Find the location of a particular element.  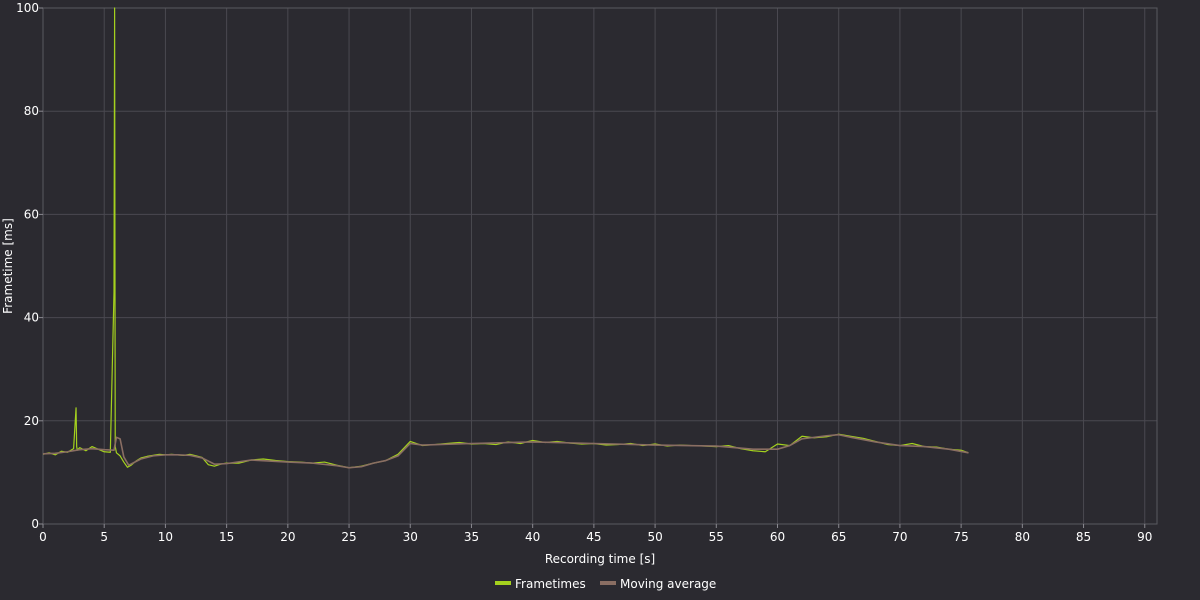

x-tick-label: 20 is located at coordinates (287, 537).